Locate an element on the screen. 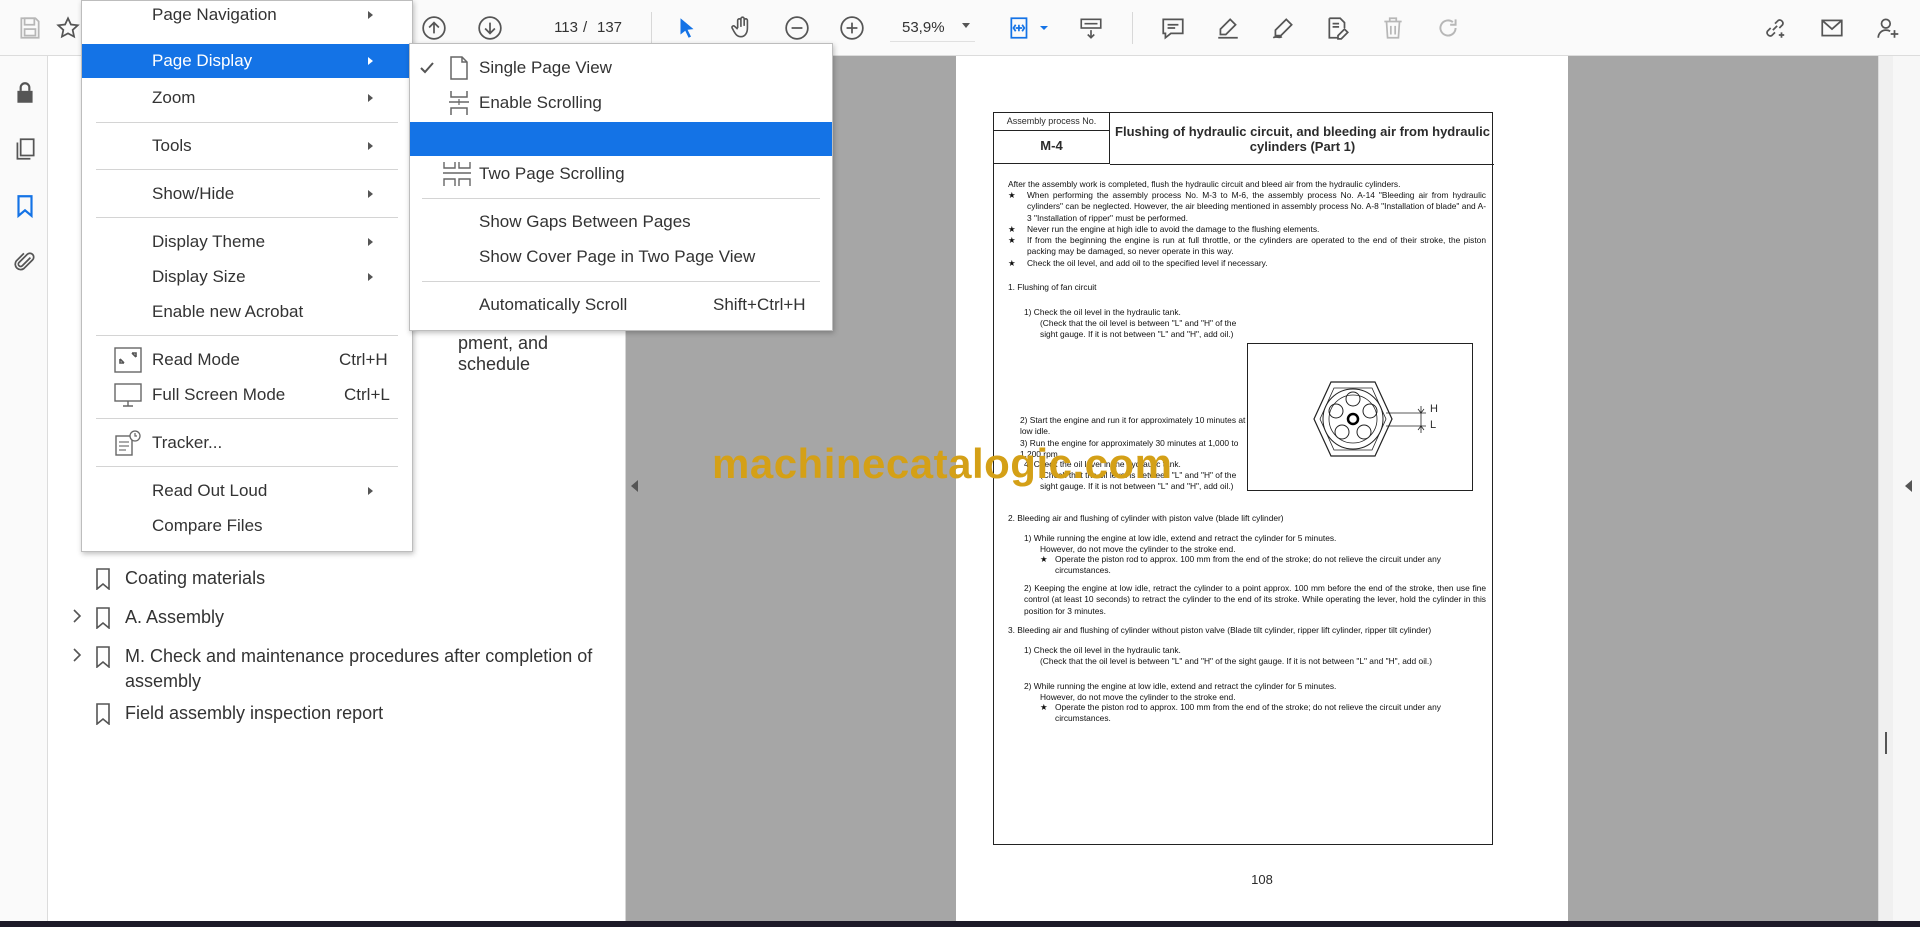 This screenshot has height=927, width=1920. previous-page-icon is located at coordinates (434, 28).